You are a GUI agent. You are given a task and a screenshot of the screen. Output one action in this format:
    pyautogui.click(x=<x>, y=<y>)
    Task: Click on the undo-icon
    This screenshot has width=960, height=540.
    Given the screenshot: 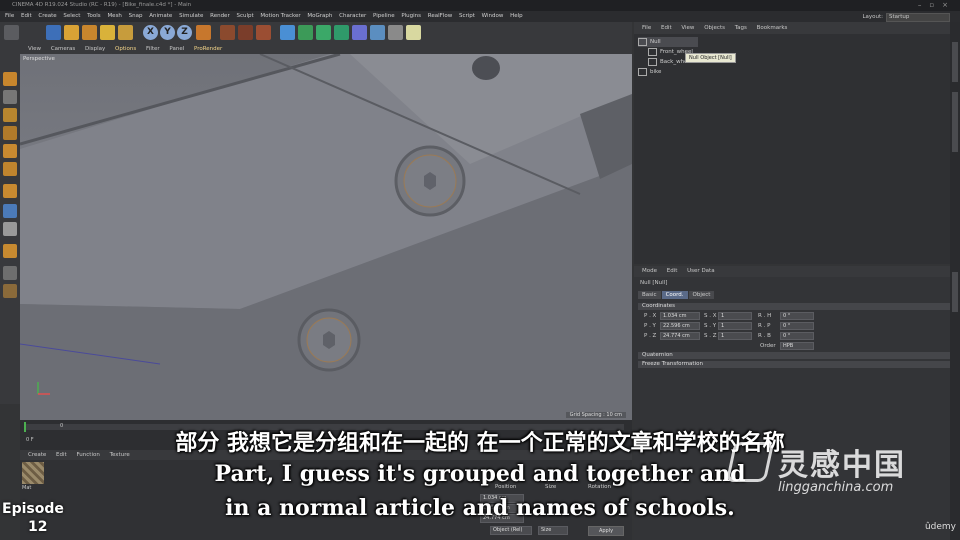 What is the action you would take?
    pyautogui.click(x=11, y=32)
    